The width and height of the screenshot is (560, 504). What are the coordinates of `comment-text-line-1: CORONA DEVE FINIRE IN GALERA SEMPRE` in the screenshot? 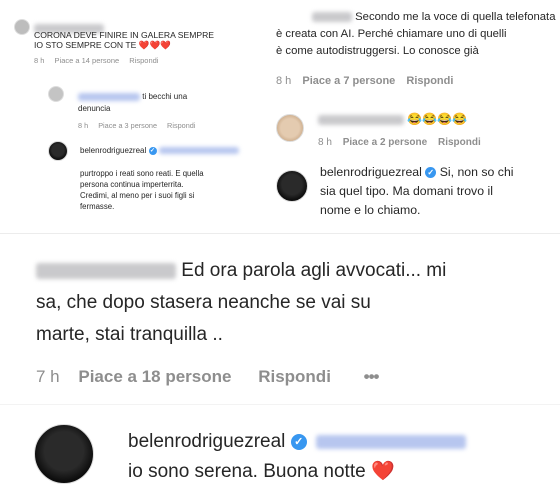 It's located at (124, 35).